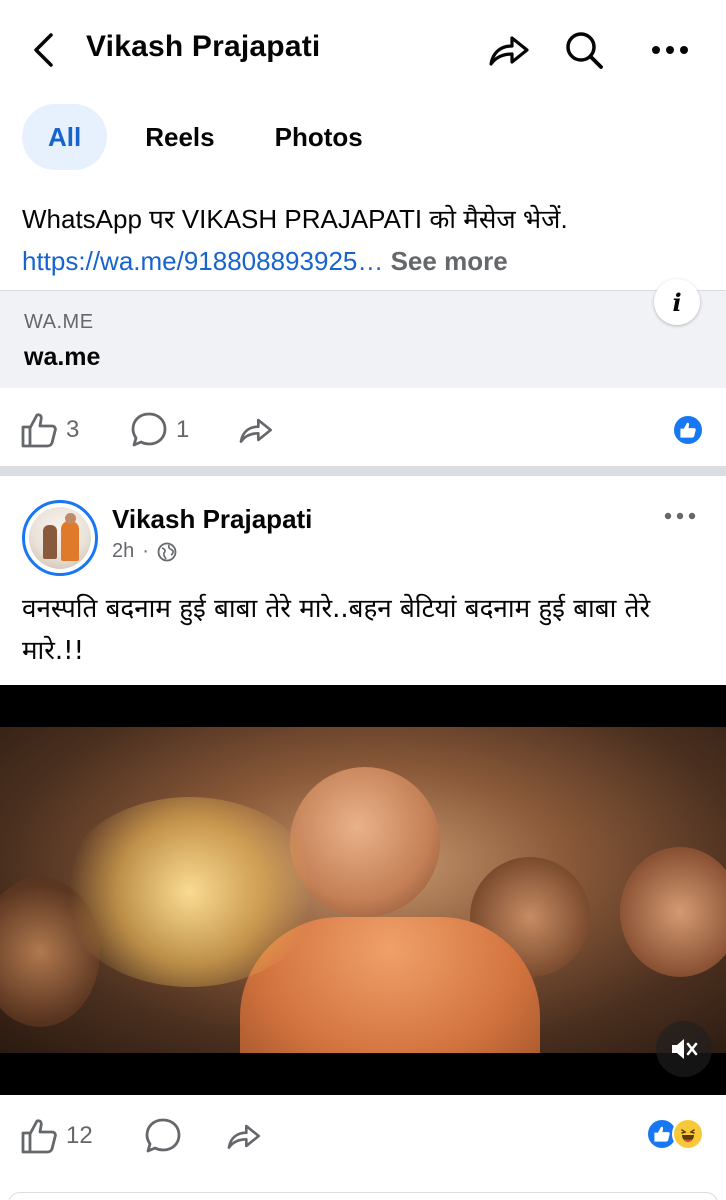  I want to click on speaker-muted-icon, so click(685, 1049).